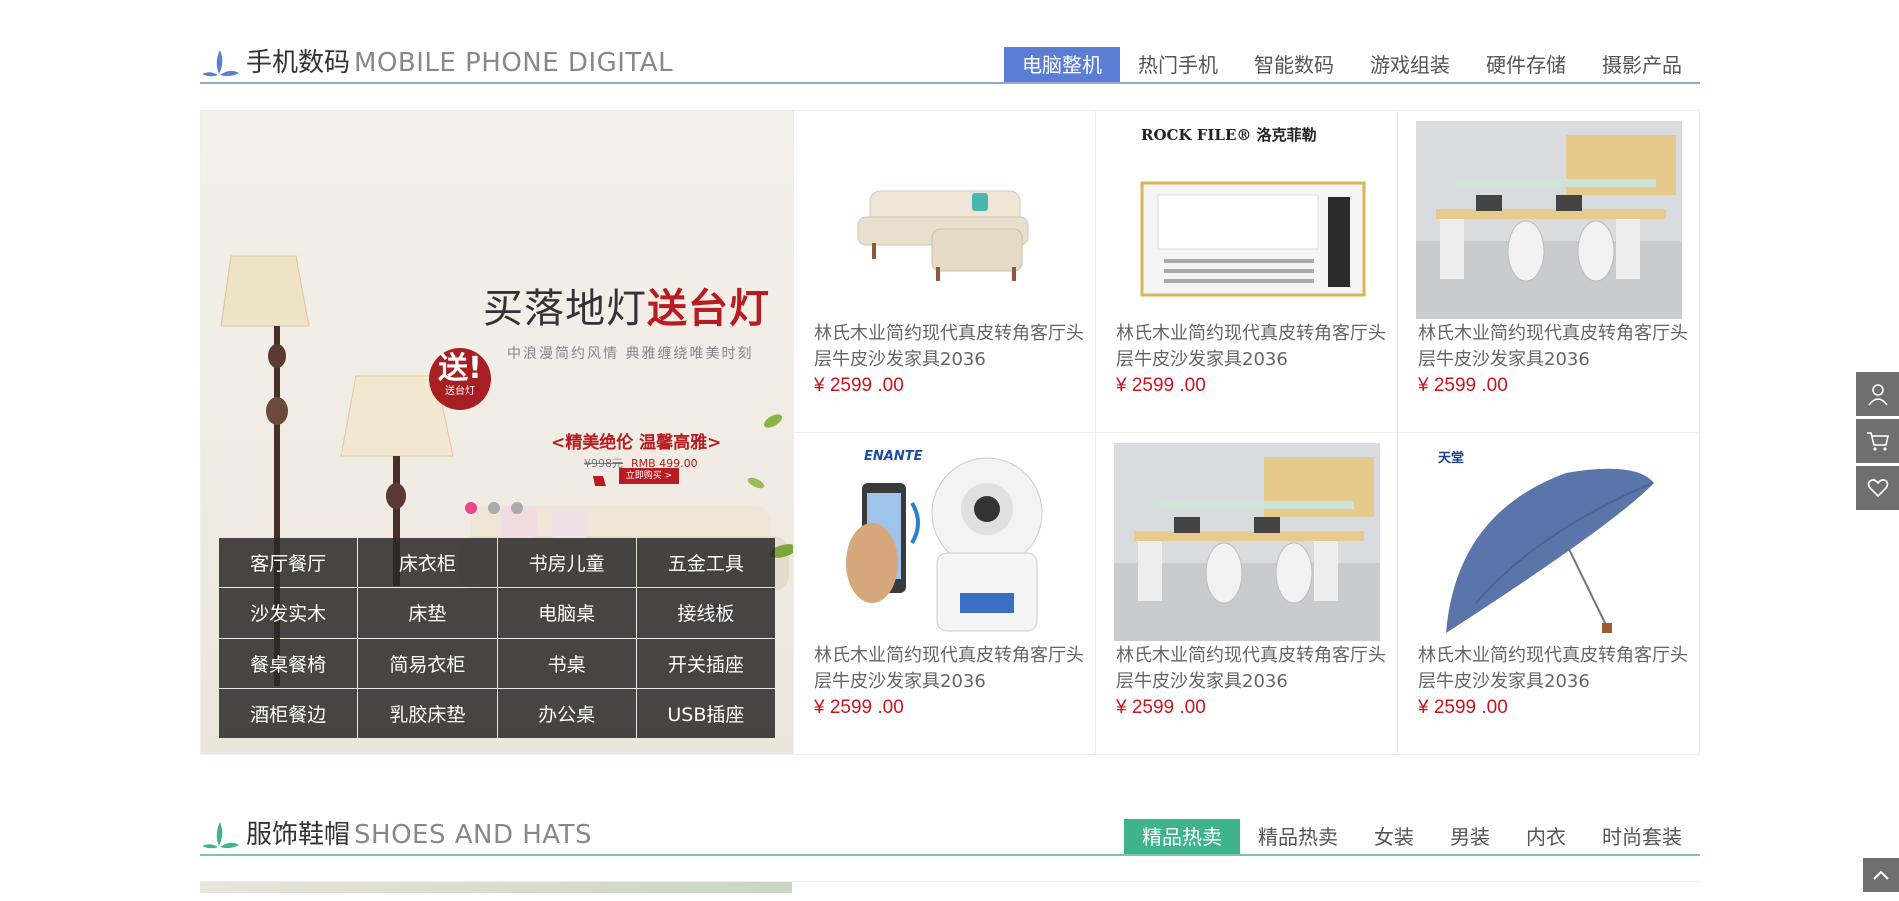 This screenshot has height=901, width=1899. Describe the element at coordinates (1298, 837) in the screenshot. I see `tab-featured-hot-2: 精品热卖` at that location.